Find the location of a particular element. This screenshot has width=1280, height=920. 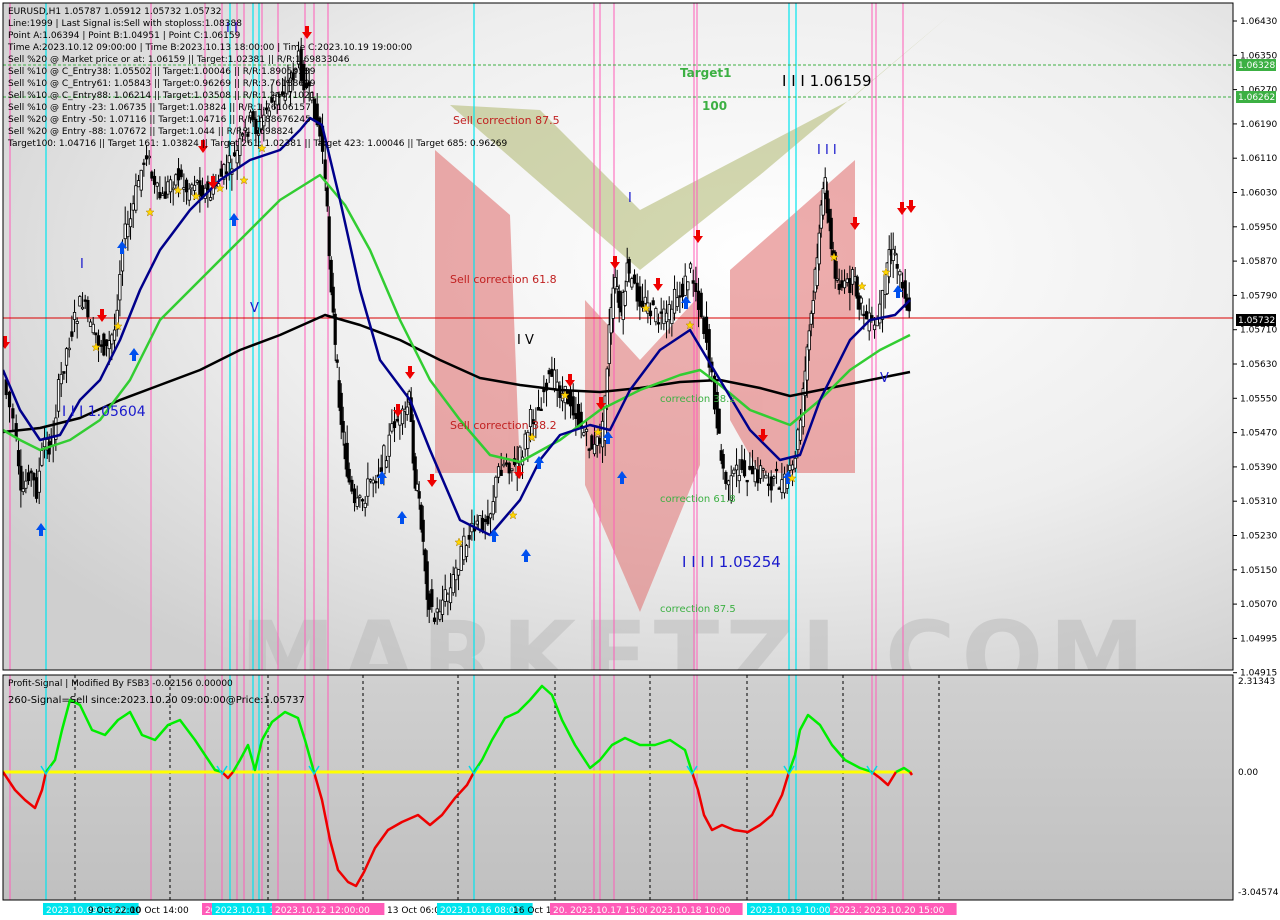

sell-correction-875: Sell correction 87.5 is located at coordinates (506, 120).